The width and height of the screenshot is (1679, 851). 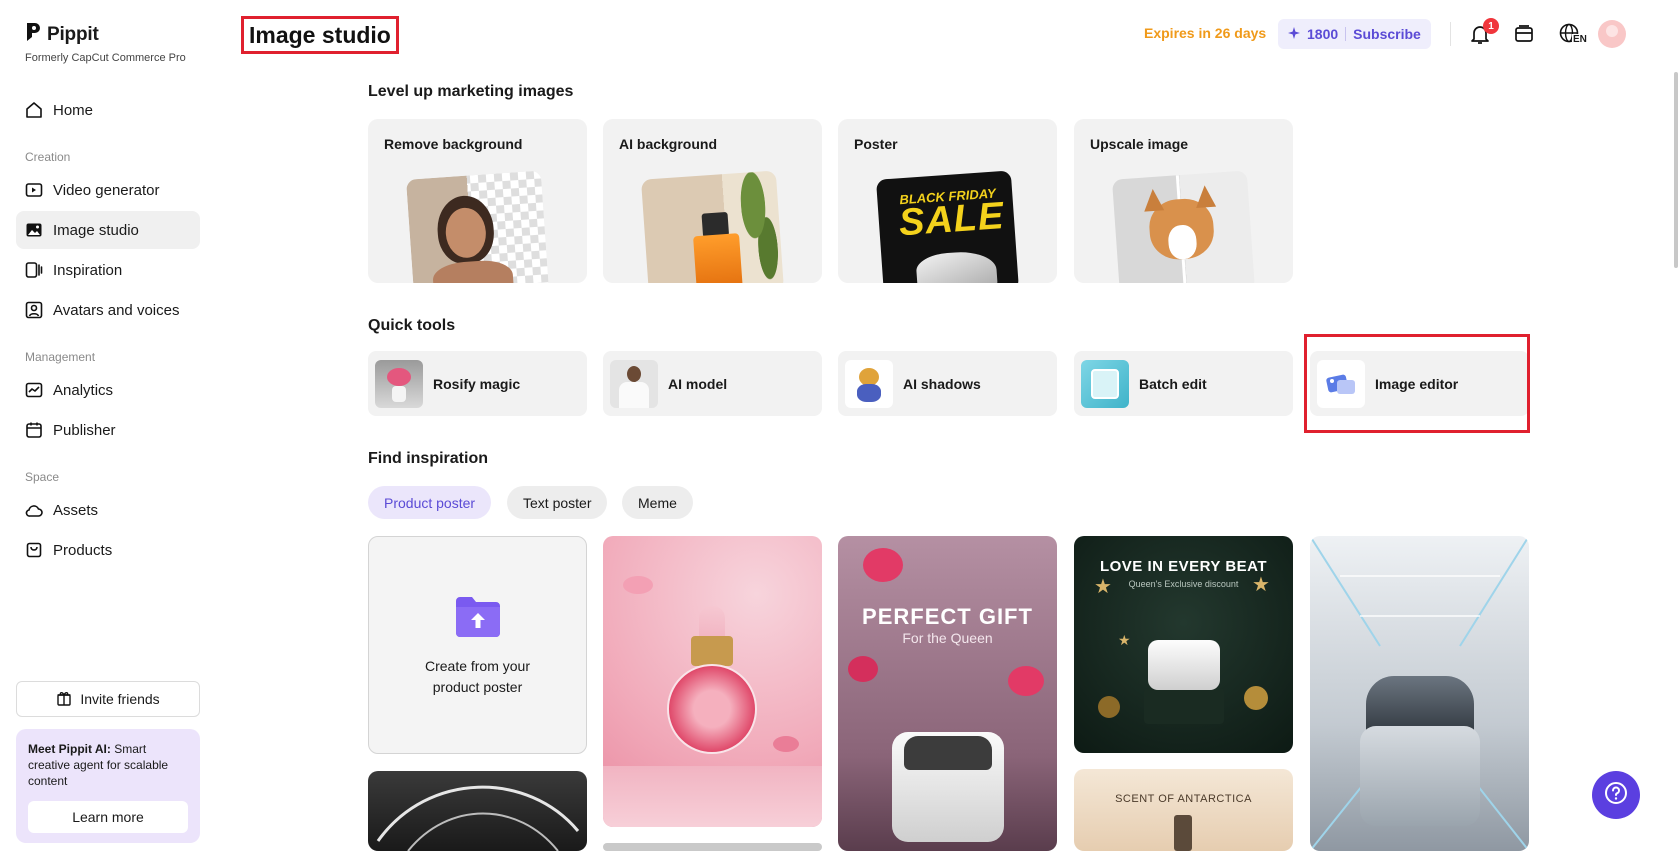 I want to click on ornament, so click(x=1109, y=707).